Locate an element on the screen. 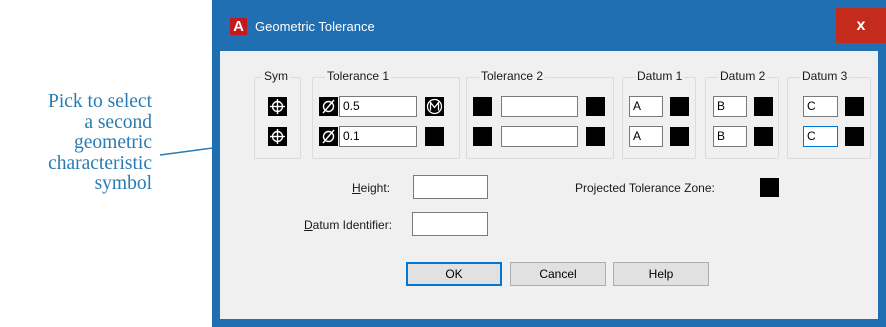 This screenshot has height=327, width=886. datum3-group: Datum 3 C C is located at coordinates (829, 114).